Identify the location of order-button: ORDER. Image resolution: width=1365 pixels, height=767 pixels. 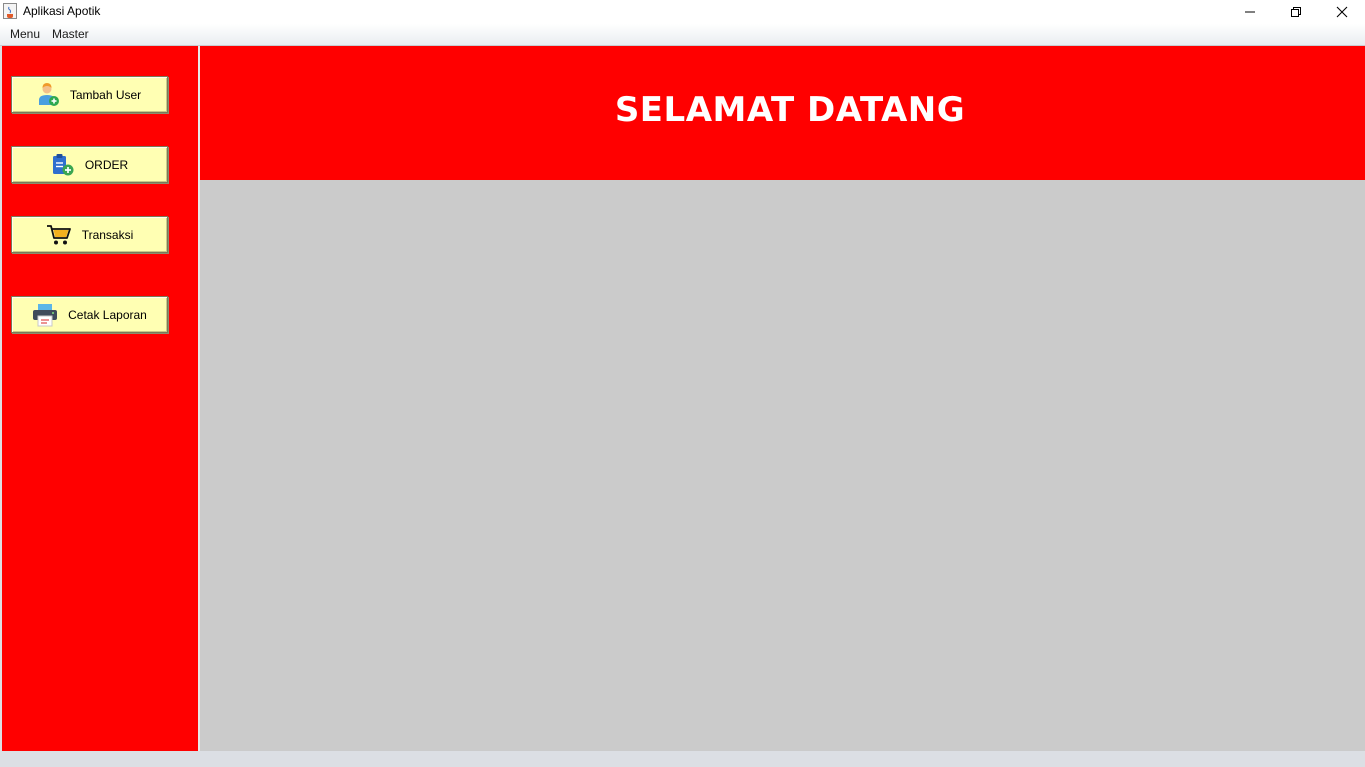
(89, 164).